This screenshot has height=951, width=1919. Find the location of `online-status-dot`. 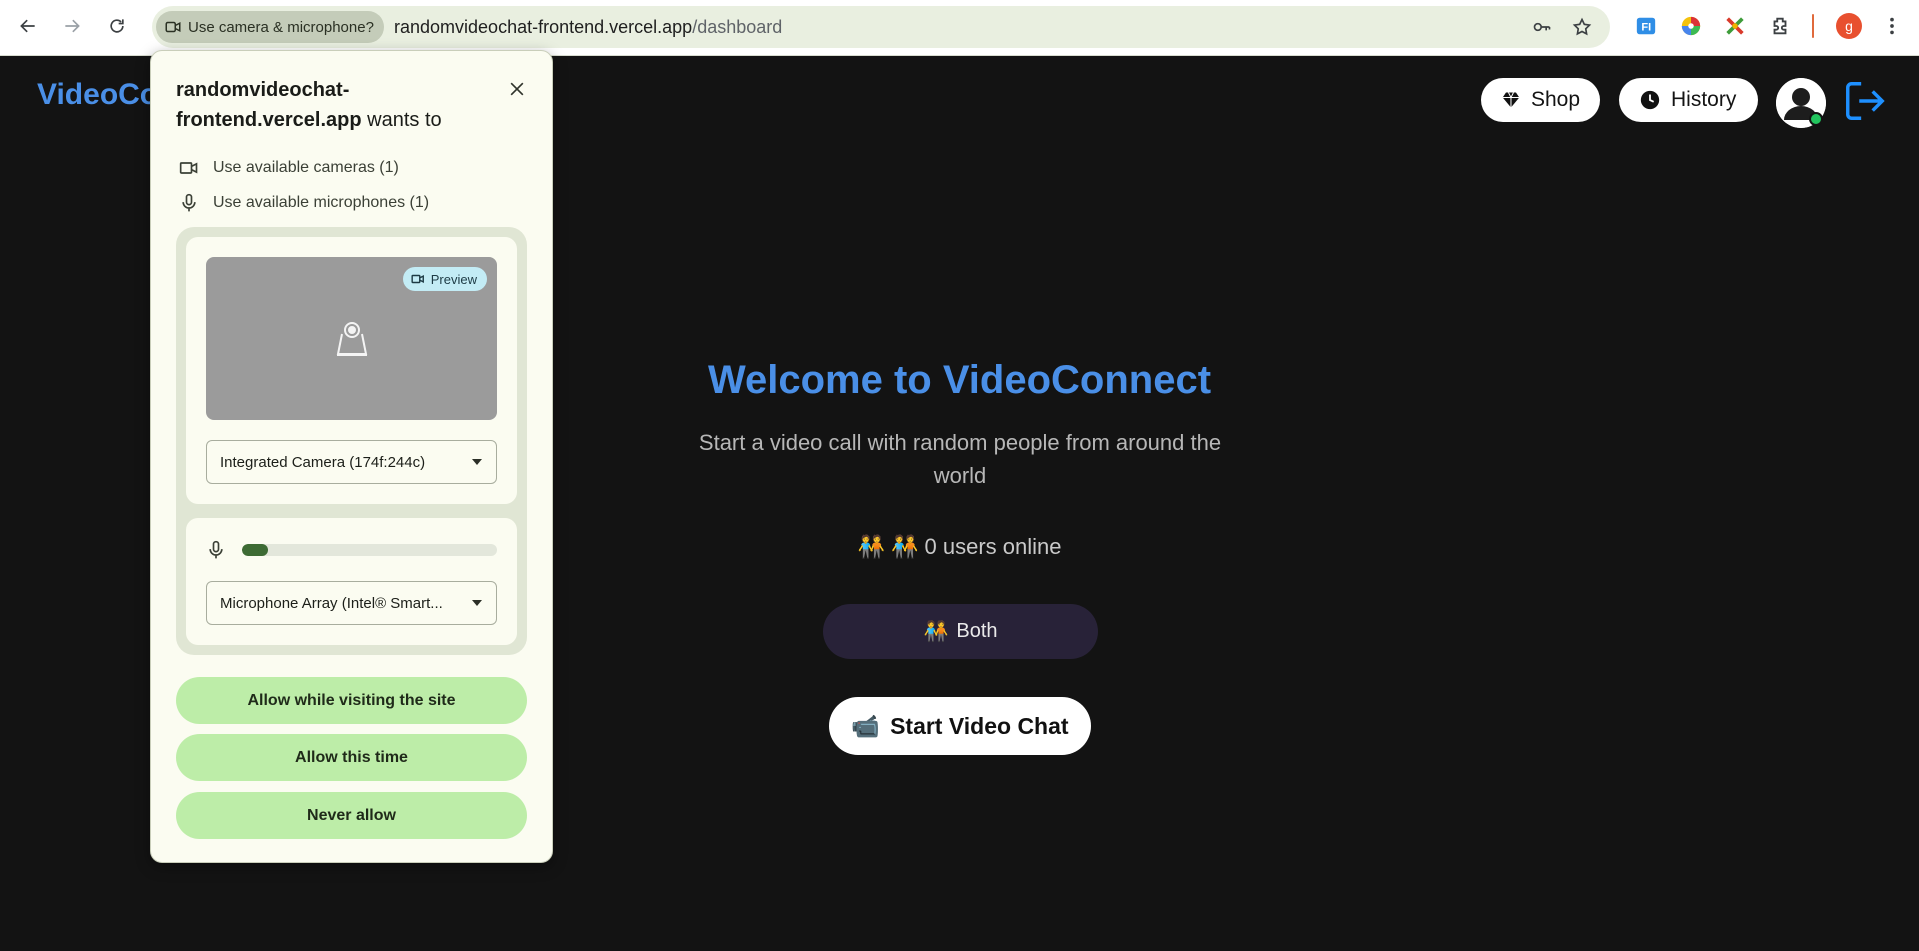

online-status-dot is located at coordinates (1816, 119).